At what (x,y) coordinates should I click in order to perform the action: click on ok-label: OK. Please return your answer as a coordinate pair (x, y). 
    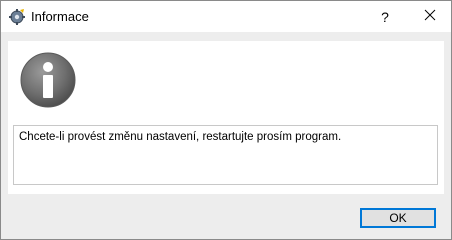
    Looking at the image, I should click on (398, 218).